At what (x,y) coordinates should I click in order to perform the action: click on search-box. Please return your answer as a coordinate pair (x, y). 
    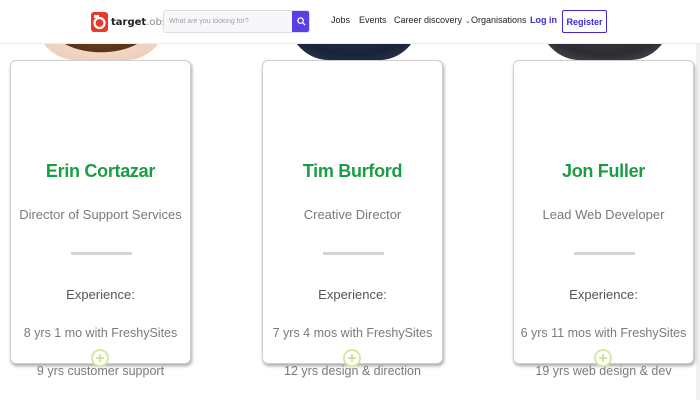
    Looking at the image, I should click on (236, 21).